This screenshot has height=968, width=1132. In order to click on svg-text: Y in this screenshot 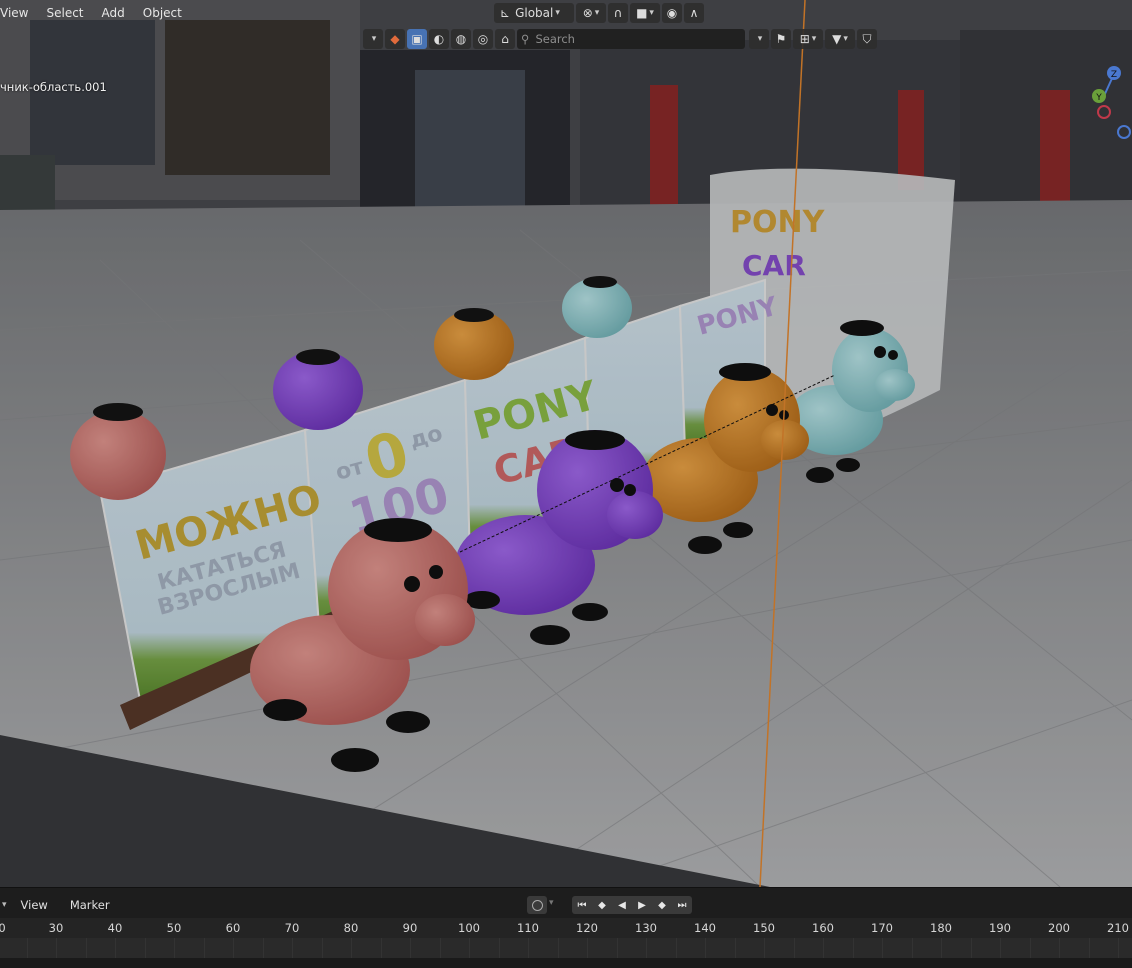, I will do `click(1098, 98)`.